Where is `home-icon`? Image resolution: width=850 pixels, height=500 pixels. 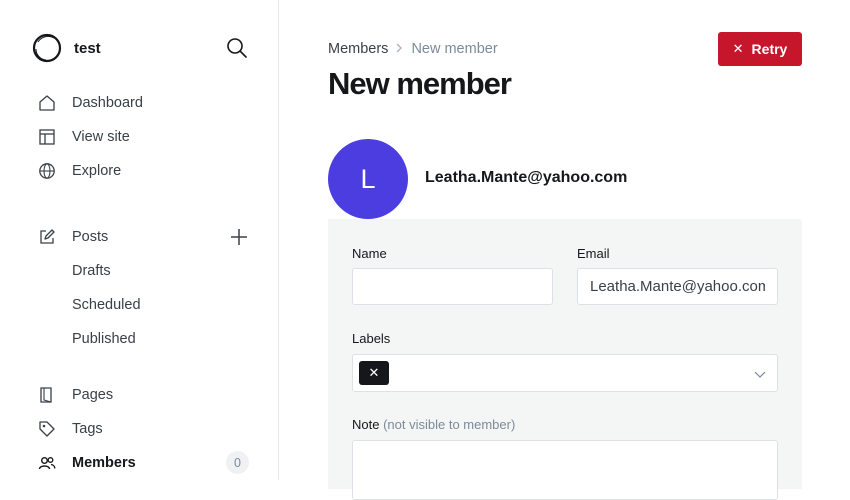 home-icon is located at coordinates (47, 103).